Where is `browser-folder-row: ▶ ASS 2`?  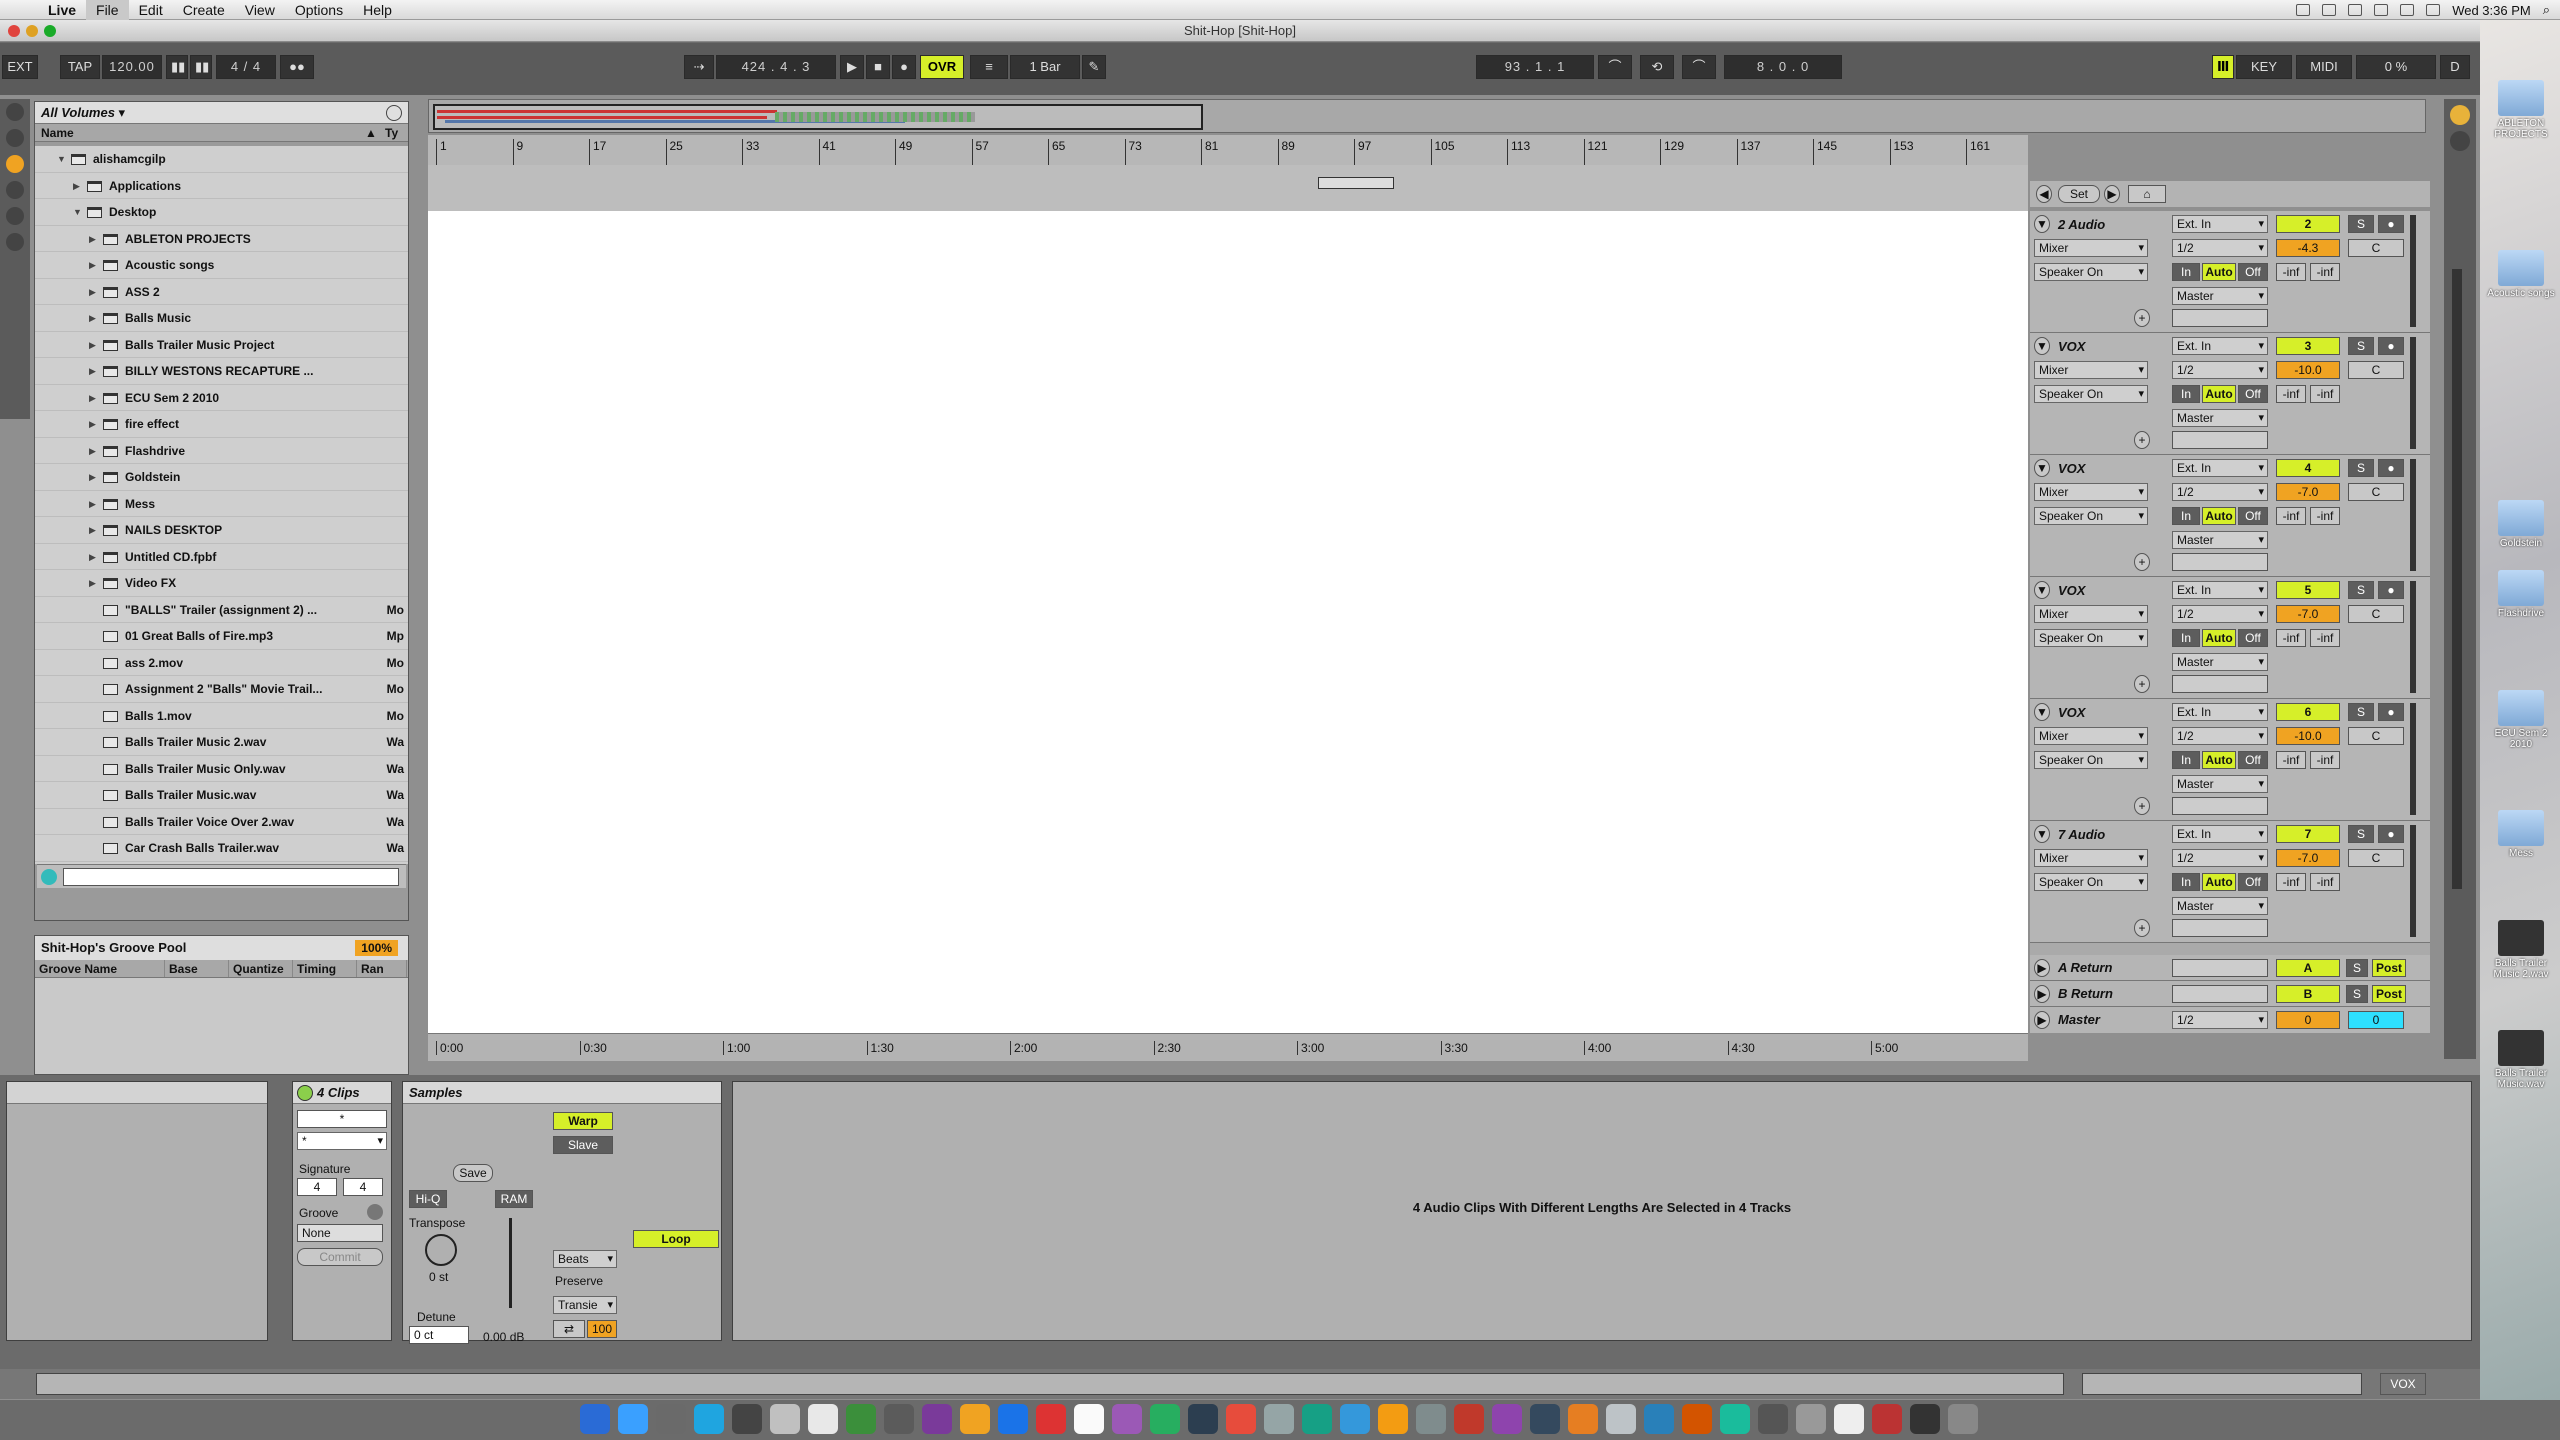 browser-folder-row: ▶ ASS 2 is located at coordinates (221, 292).